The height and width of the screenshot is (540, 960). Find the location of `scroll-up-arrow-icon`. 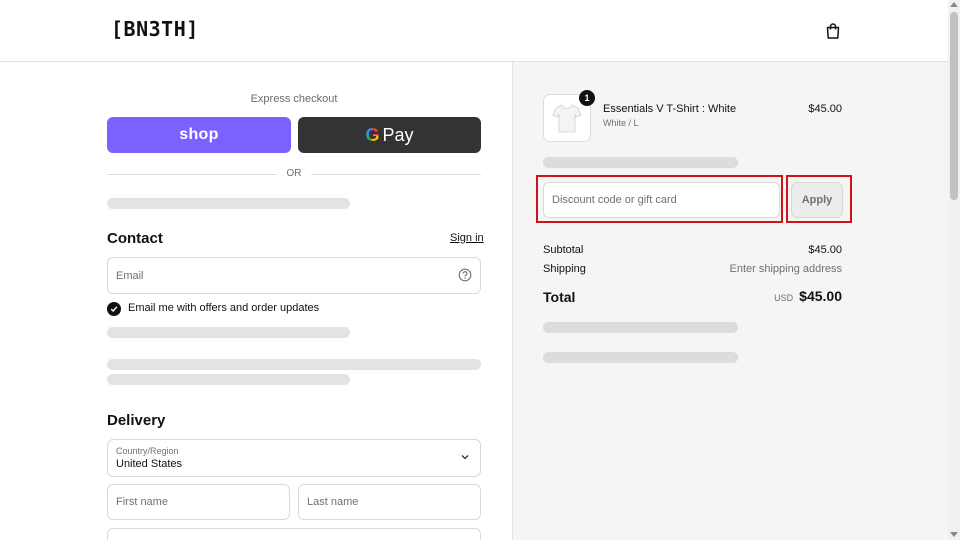

scroll-up-arrow-icon is located at coordinates (954, 4).